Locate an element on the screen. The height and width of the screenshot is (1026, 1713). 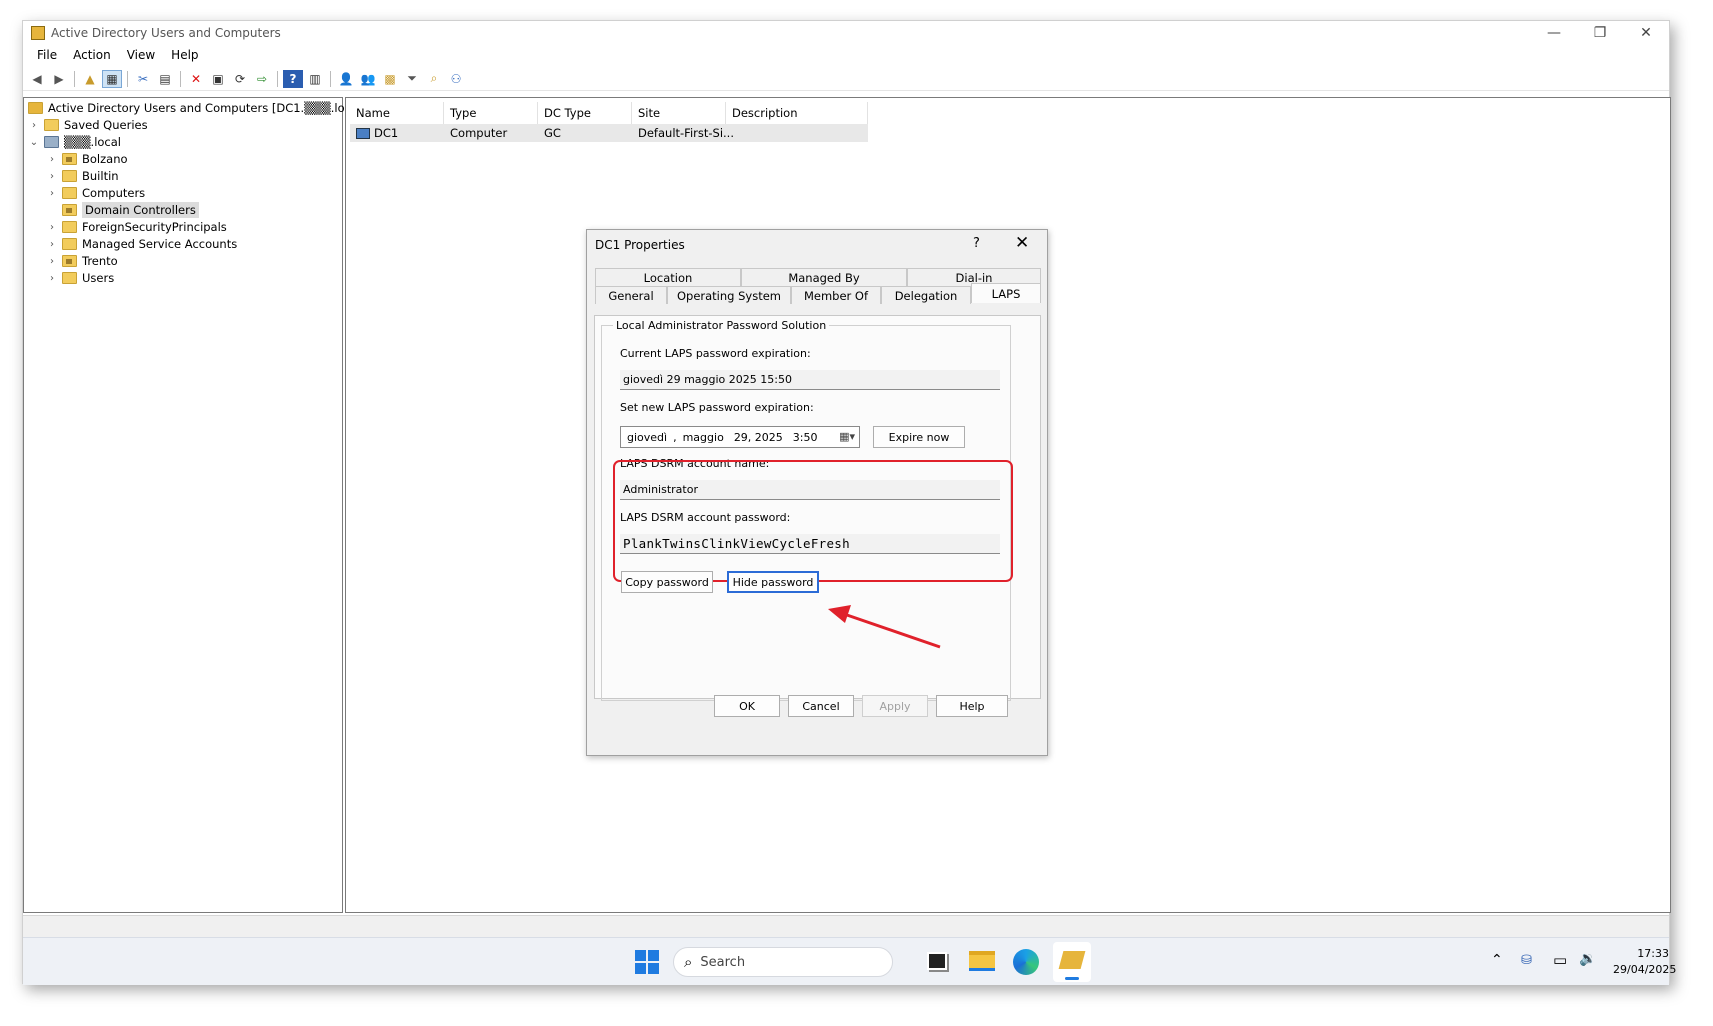
show-tree-icon: ▦ is located at coordinates (112, 78).